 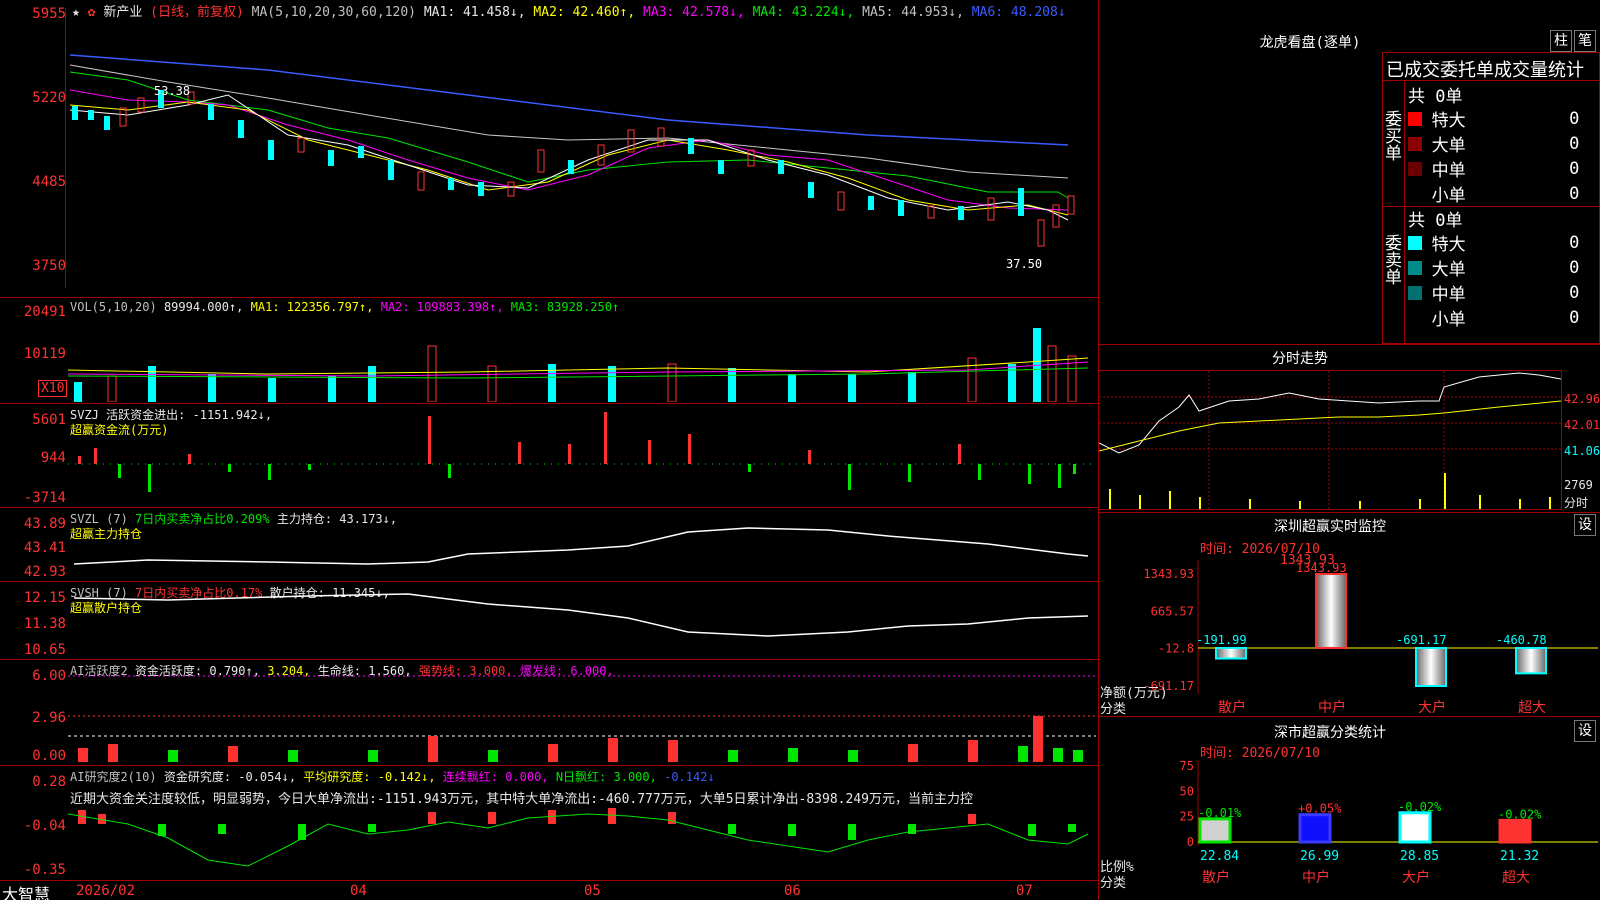 What do you see at coordinates (1520, 814) in the screenshot?
I see `cls-change-label: -0.02%` at bounding box center [1520, 814].